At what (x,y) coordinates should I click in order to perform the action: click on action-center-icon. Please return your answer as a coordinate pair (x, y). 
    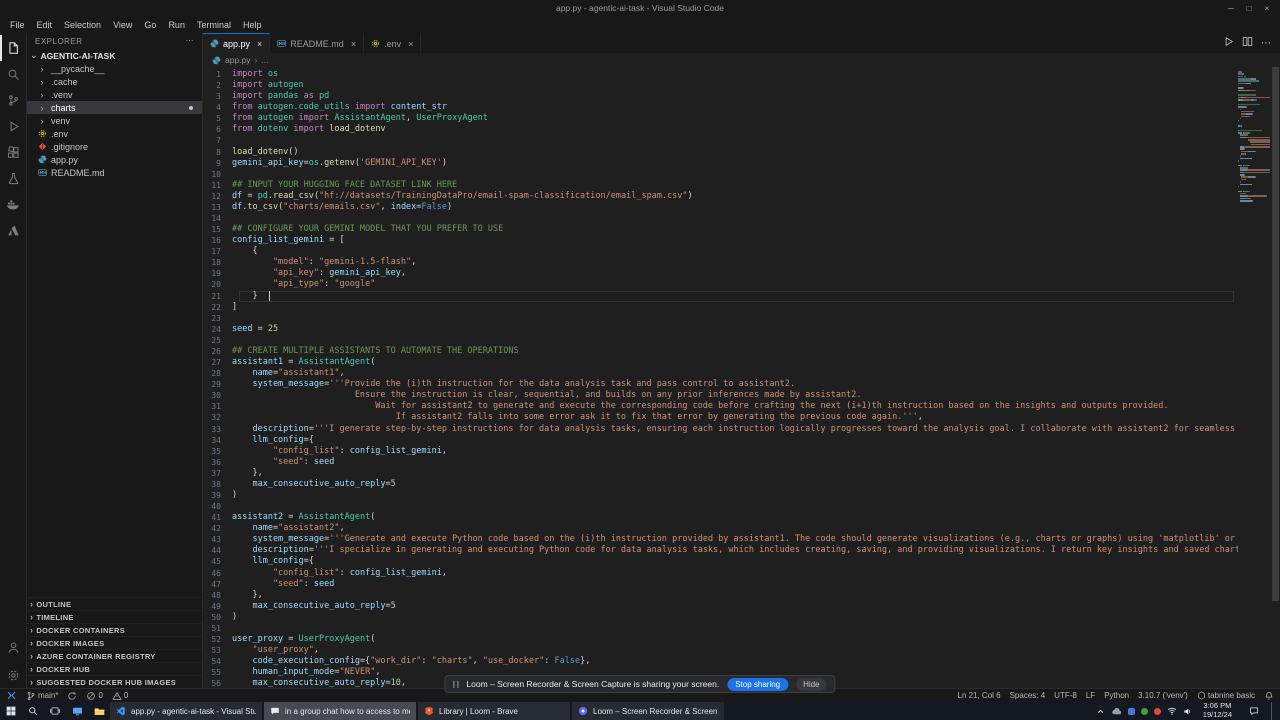
    Looking at the image, I should click on (1254, 711).